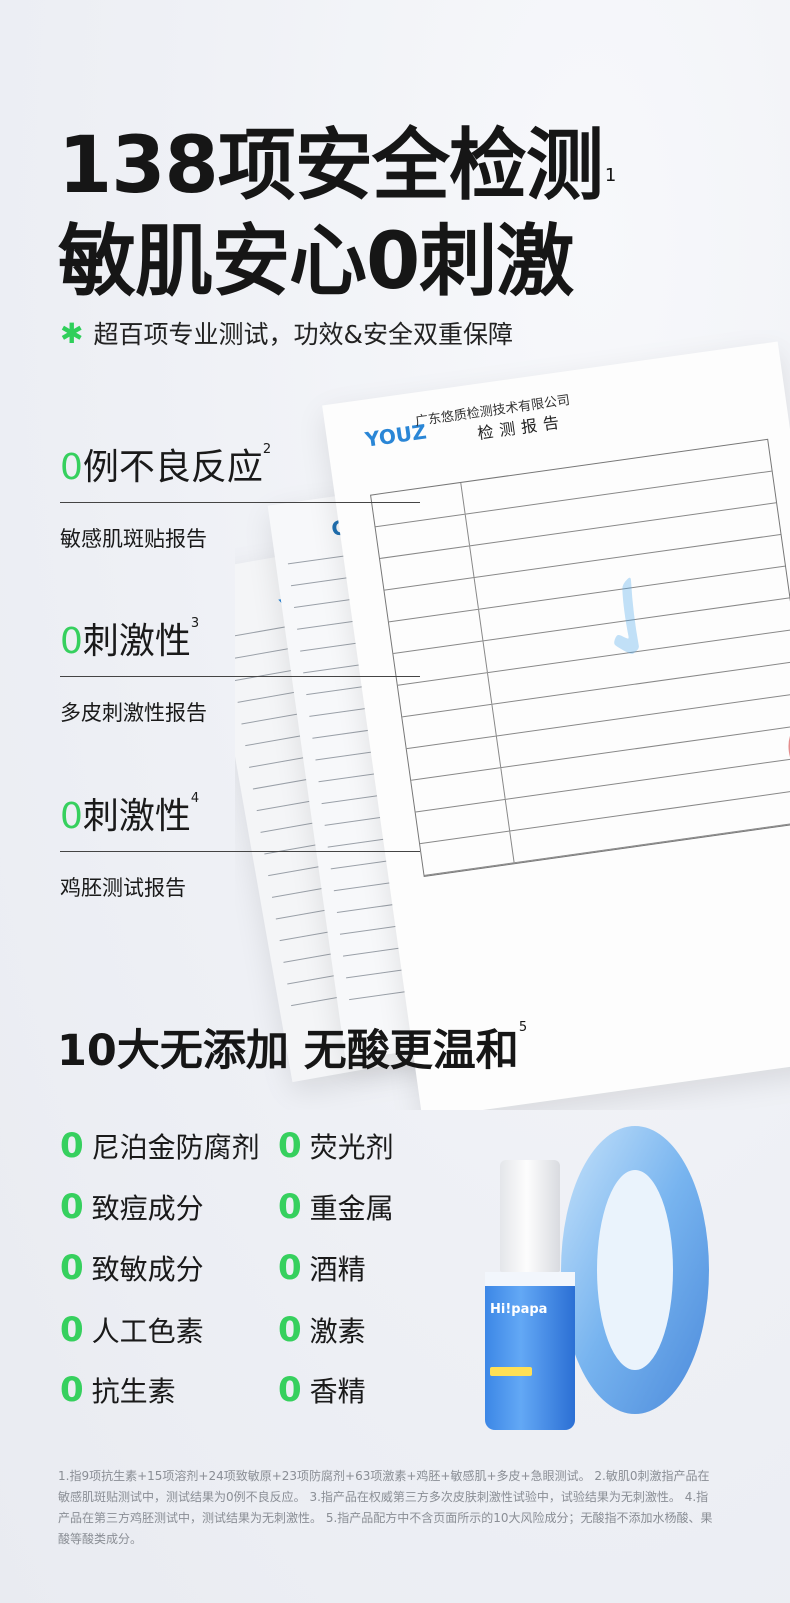 This screenshot has height=1603, width=790. What do you see at coordinates (133, 539) in the screenshot?
I see `test-desc: 敏感肌斑贴报告` at bounding box center [133, 539].